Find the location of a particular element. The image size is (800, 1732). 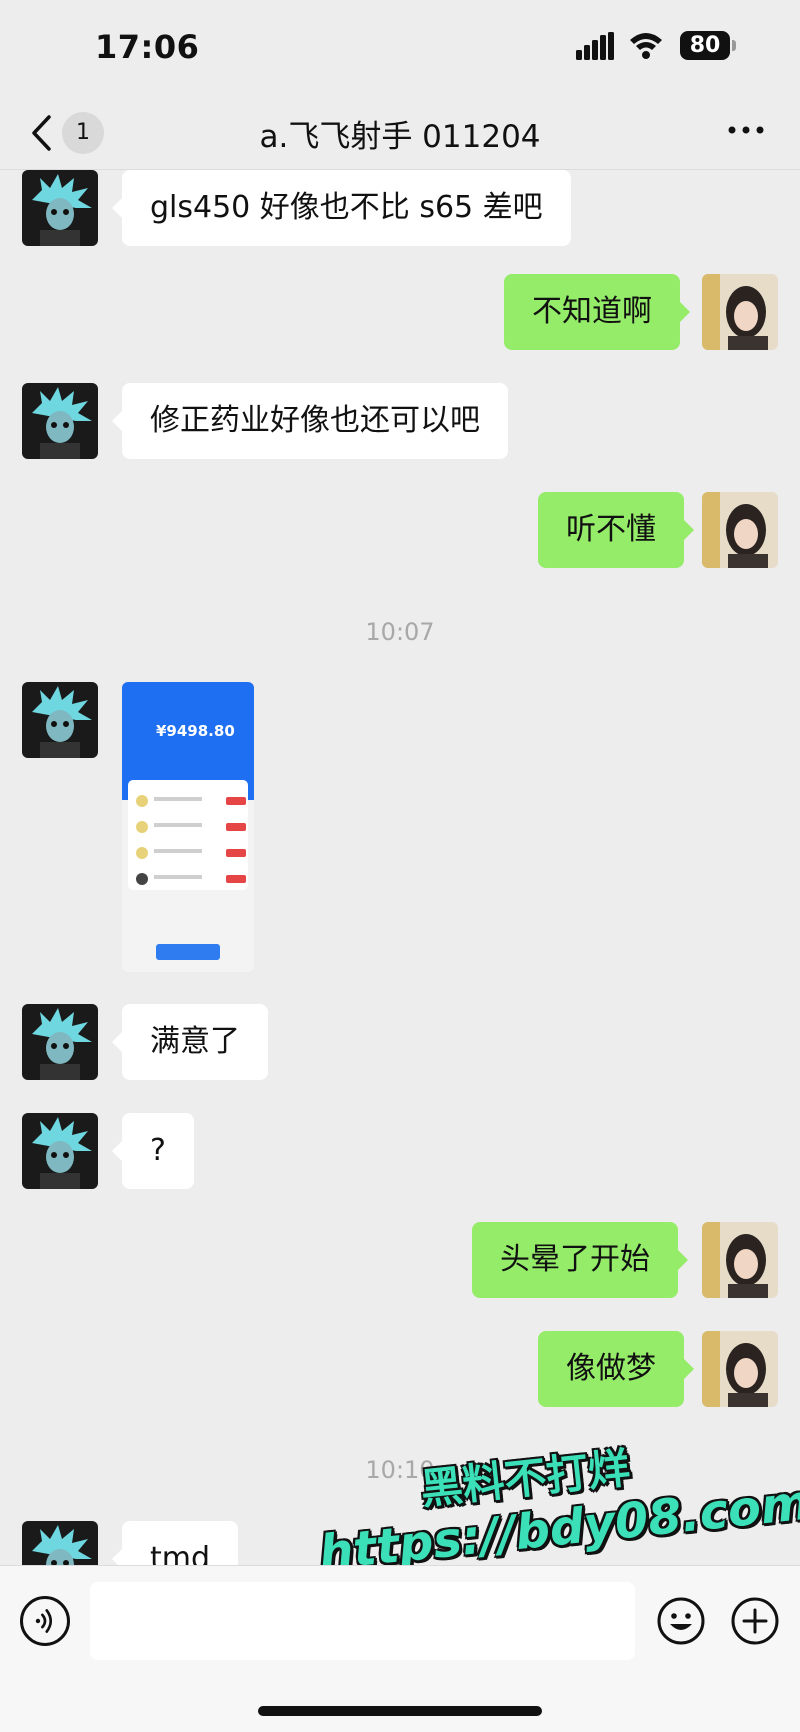

image-message: ¥9498.80 is located at coordinates (188, 827).